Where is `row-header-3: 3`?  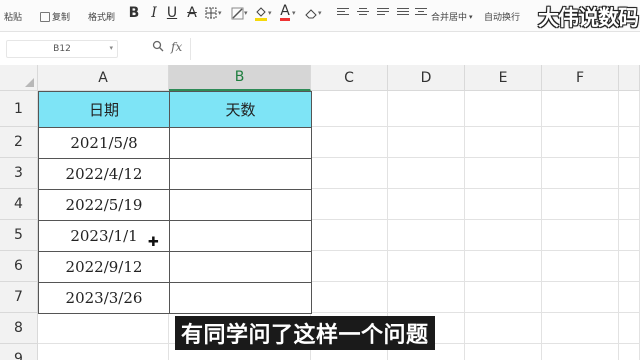
row-header-3: 3 is located at coordinates (19, 173).